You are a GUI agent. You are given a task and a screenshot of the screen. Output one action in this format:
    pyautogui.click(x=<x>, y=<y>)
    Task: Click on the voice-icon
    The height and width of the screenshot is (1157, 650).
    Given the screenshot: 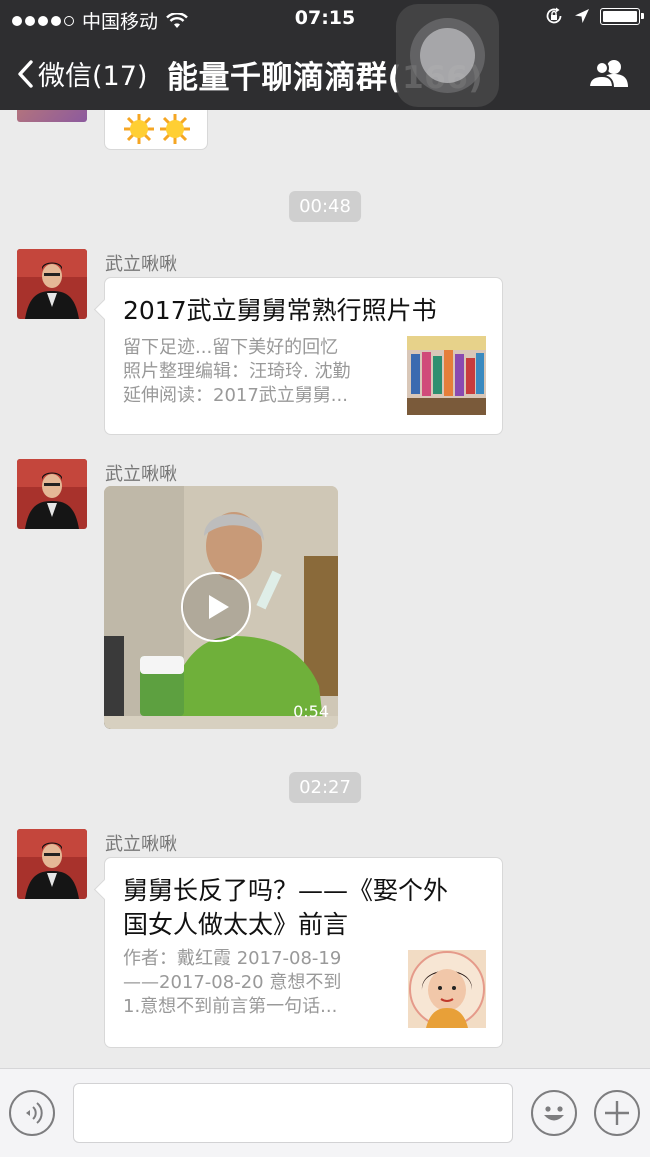 What is the action you would take?
    pyautogui.click(x=34, y=1113)
    